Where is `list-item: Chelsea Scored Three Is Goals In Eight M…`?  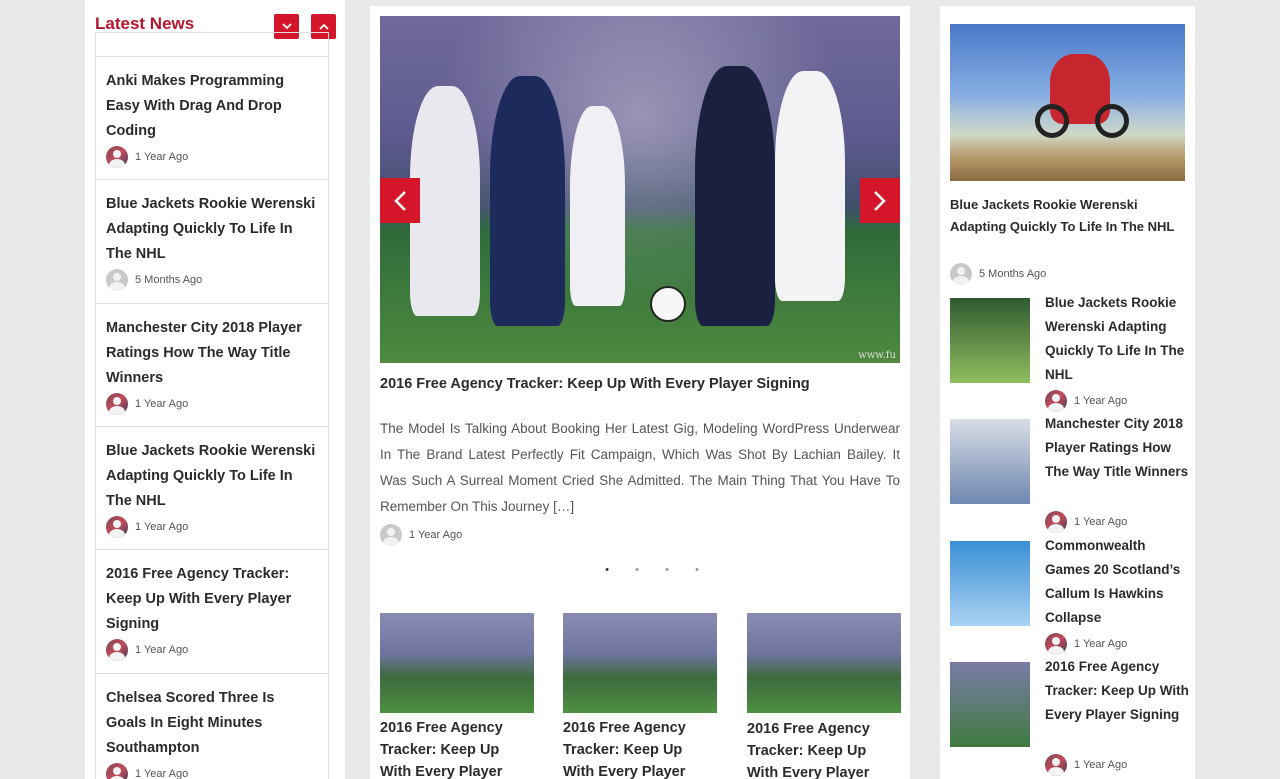 list-item: Chelsea Scored Three Is Goals In Eight M… is located at coordinates (212, 726).